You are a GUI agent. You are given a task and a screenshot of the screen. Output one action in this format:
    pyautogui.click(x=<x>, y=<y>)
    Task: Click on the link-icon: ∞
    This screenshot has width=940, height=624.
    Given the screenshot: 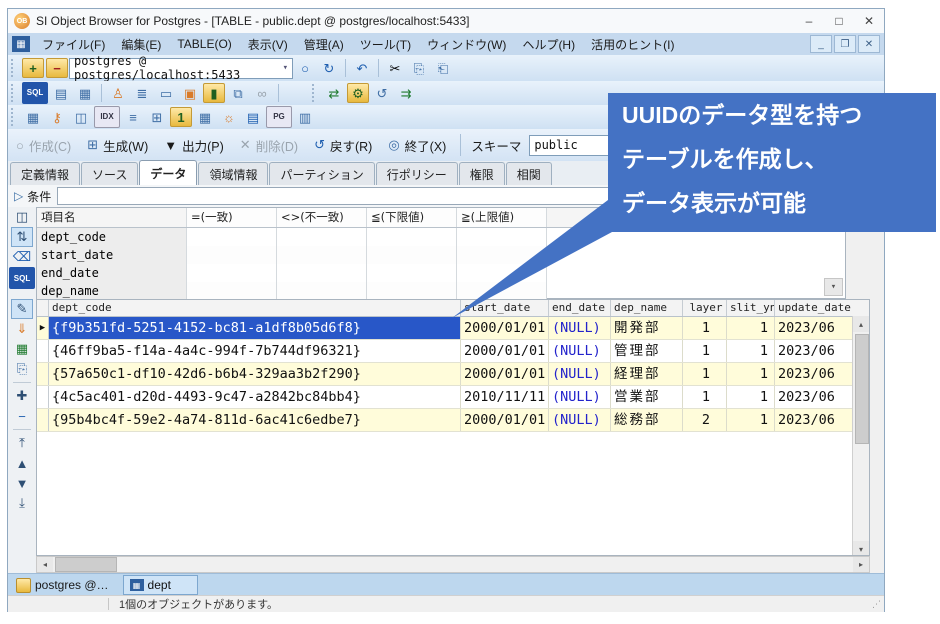 What is the action you would take?
    pyautogui.click(x=262, y=93)
    